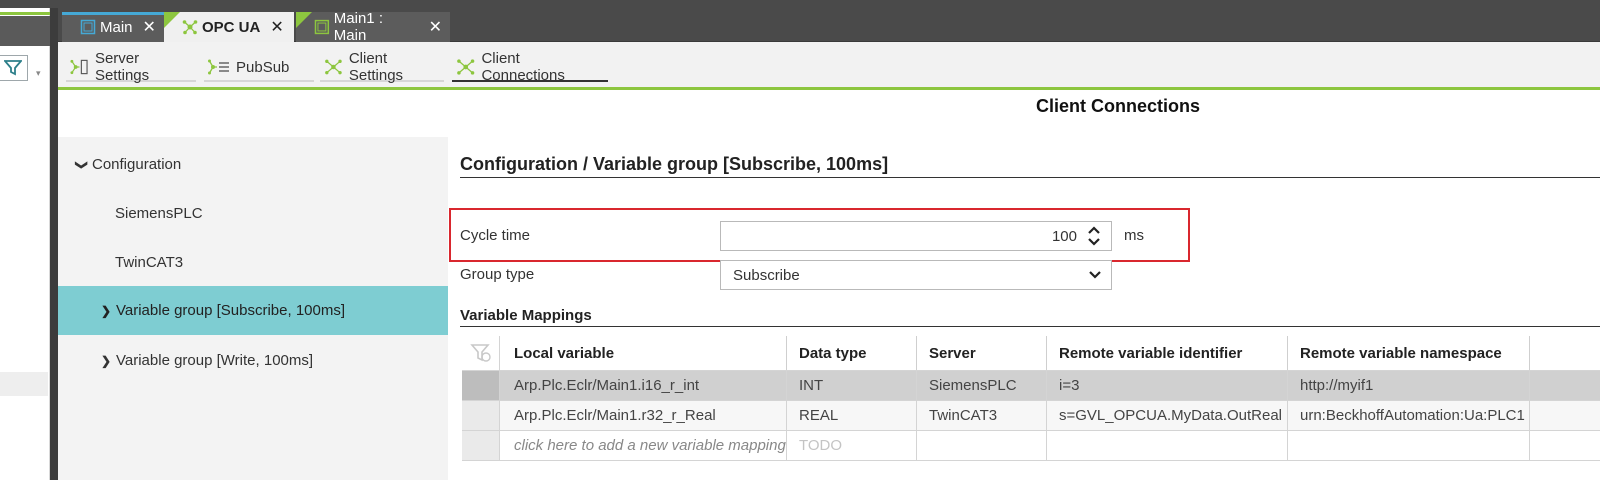 The image size is (1600, 480). What do you see at coordinates (1409, 353) in the screenshot?
I see `column-header-remote-namespace: Remote variable namespace` at bounding box center [1409, 353].